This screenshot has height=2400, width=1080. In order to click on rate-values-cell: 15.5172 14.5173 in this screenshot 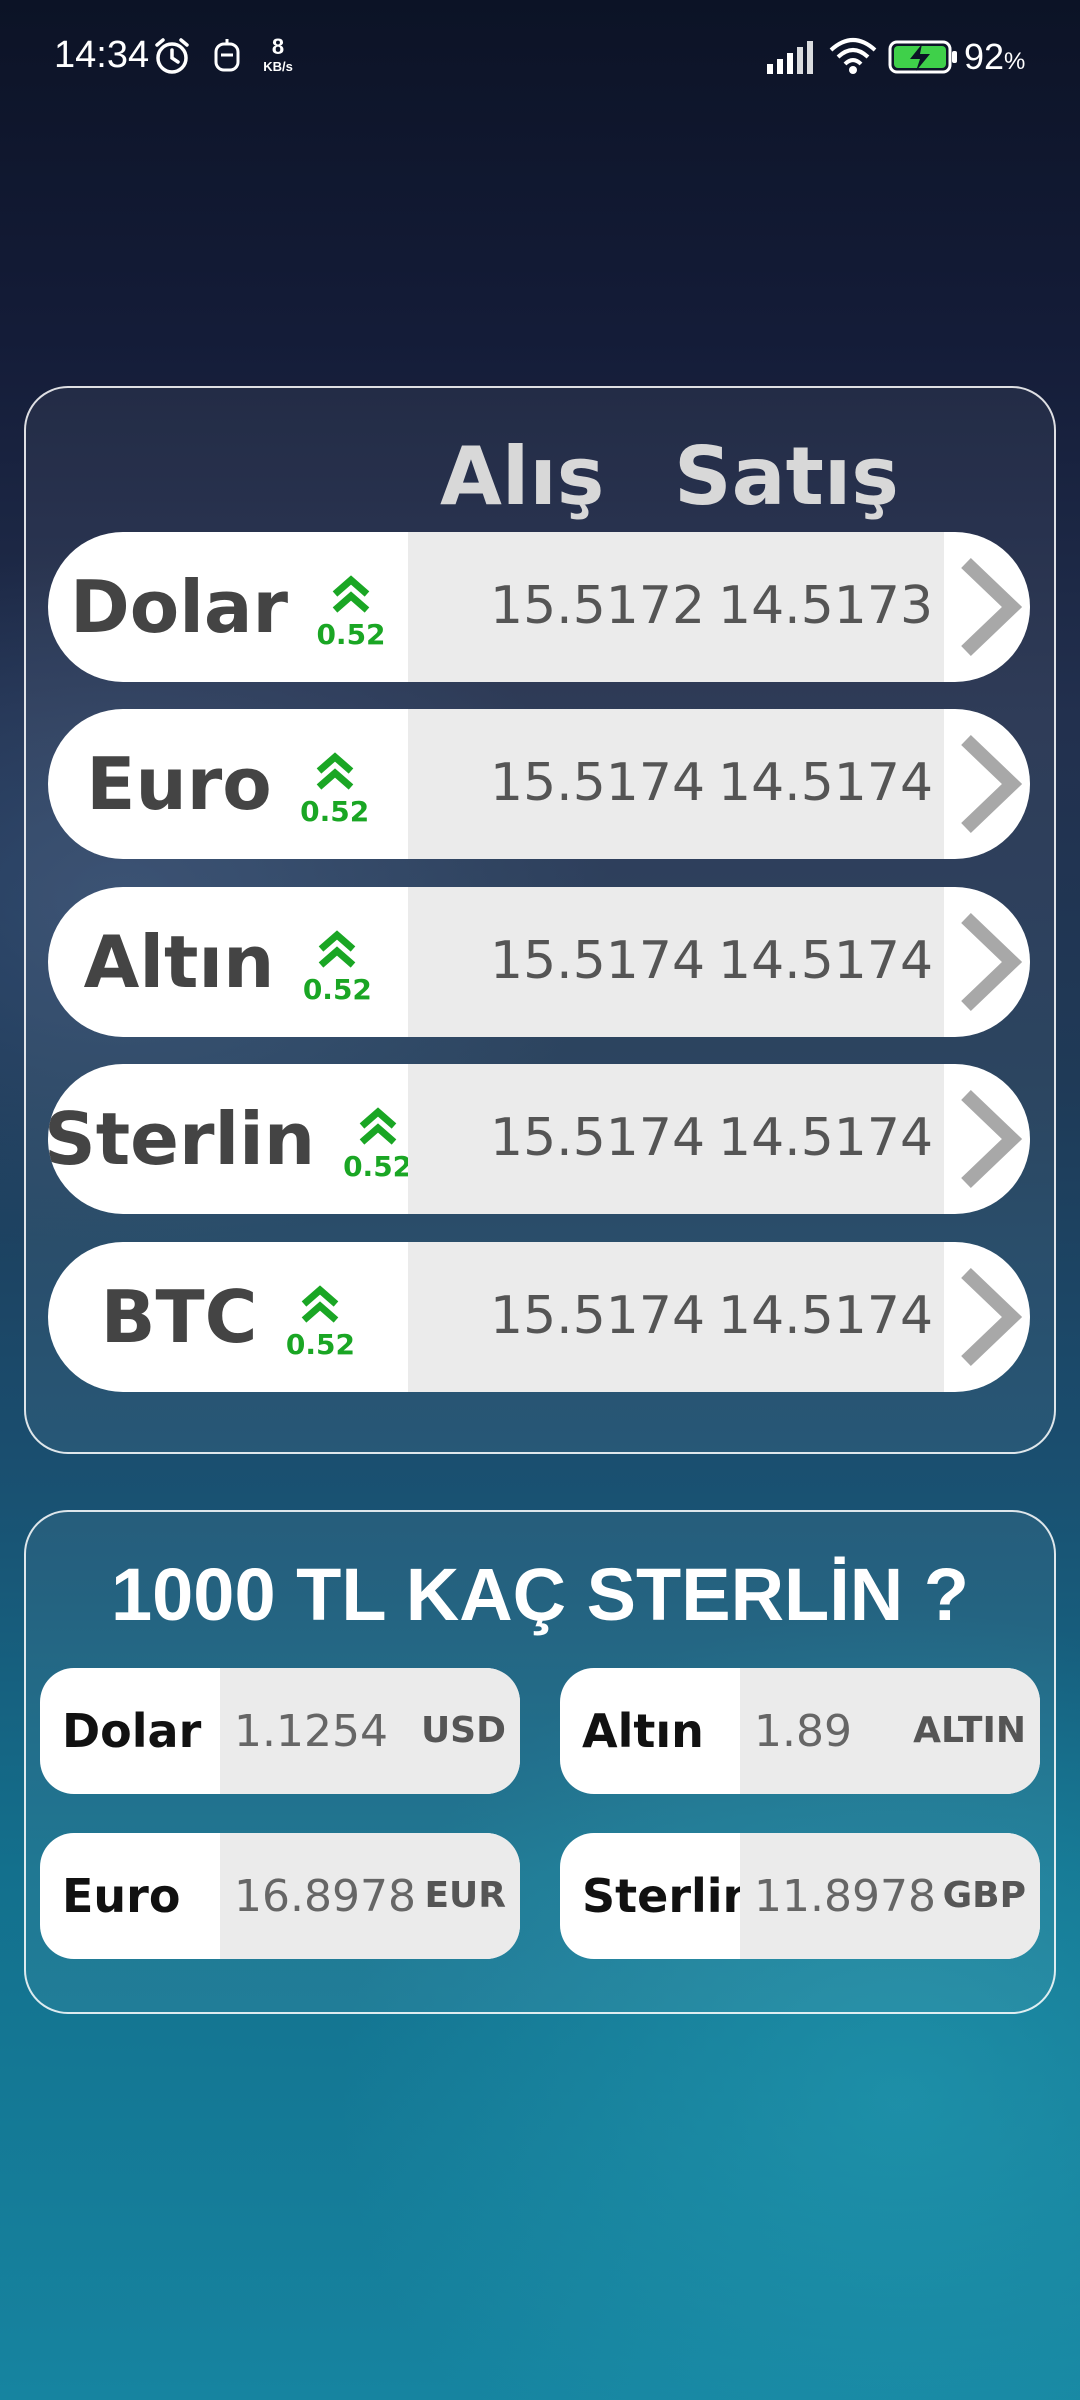, I will do `click(676, 607)`.